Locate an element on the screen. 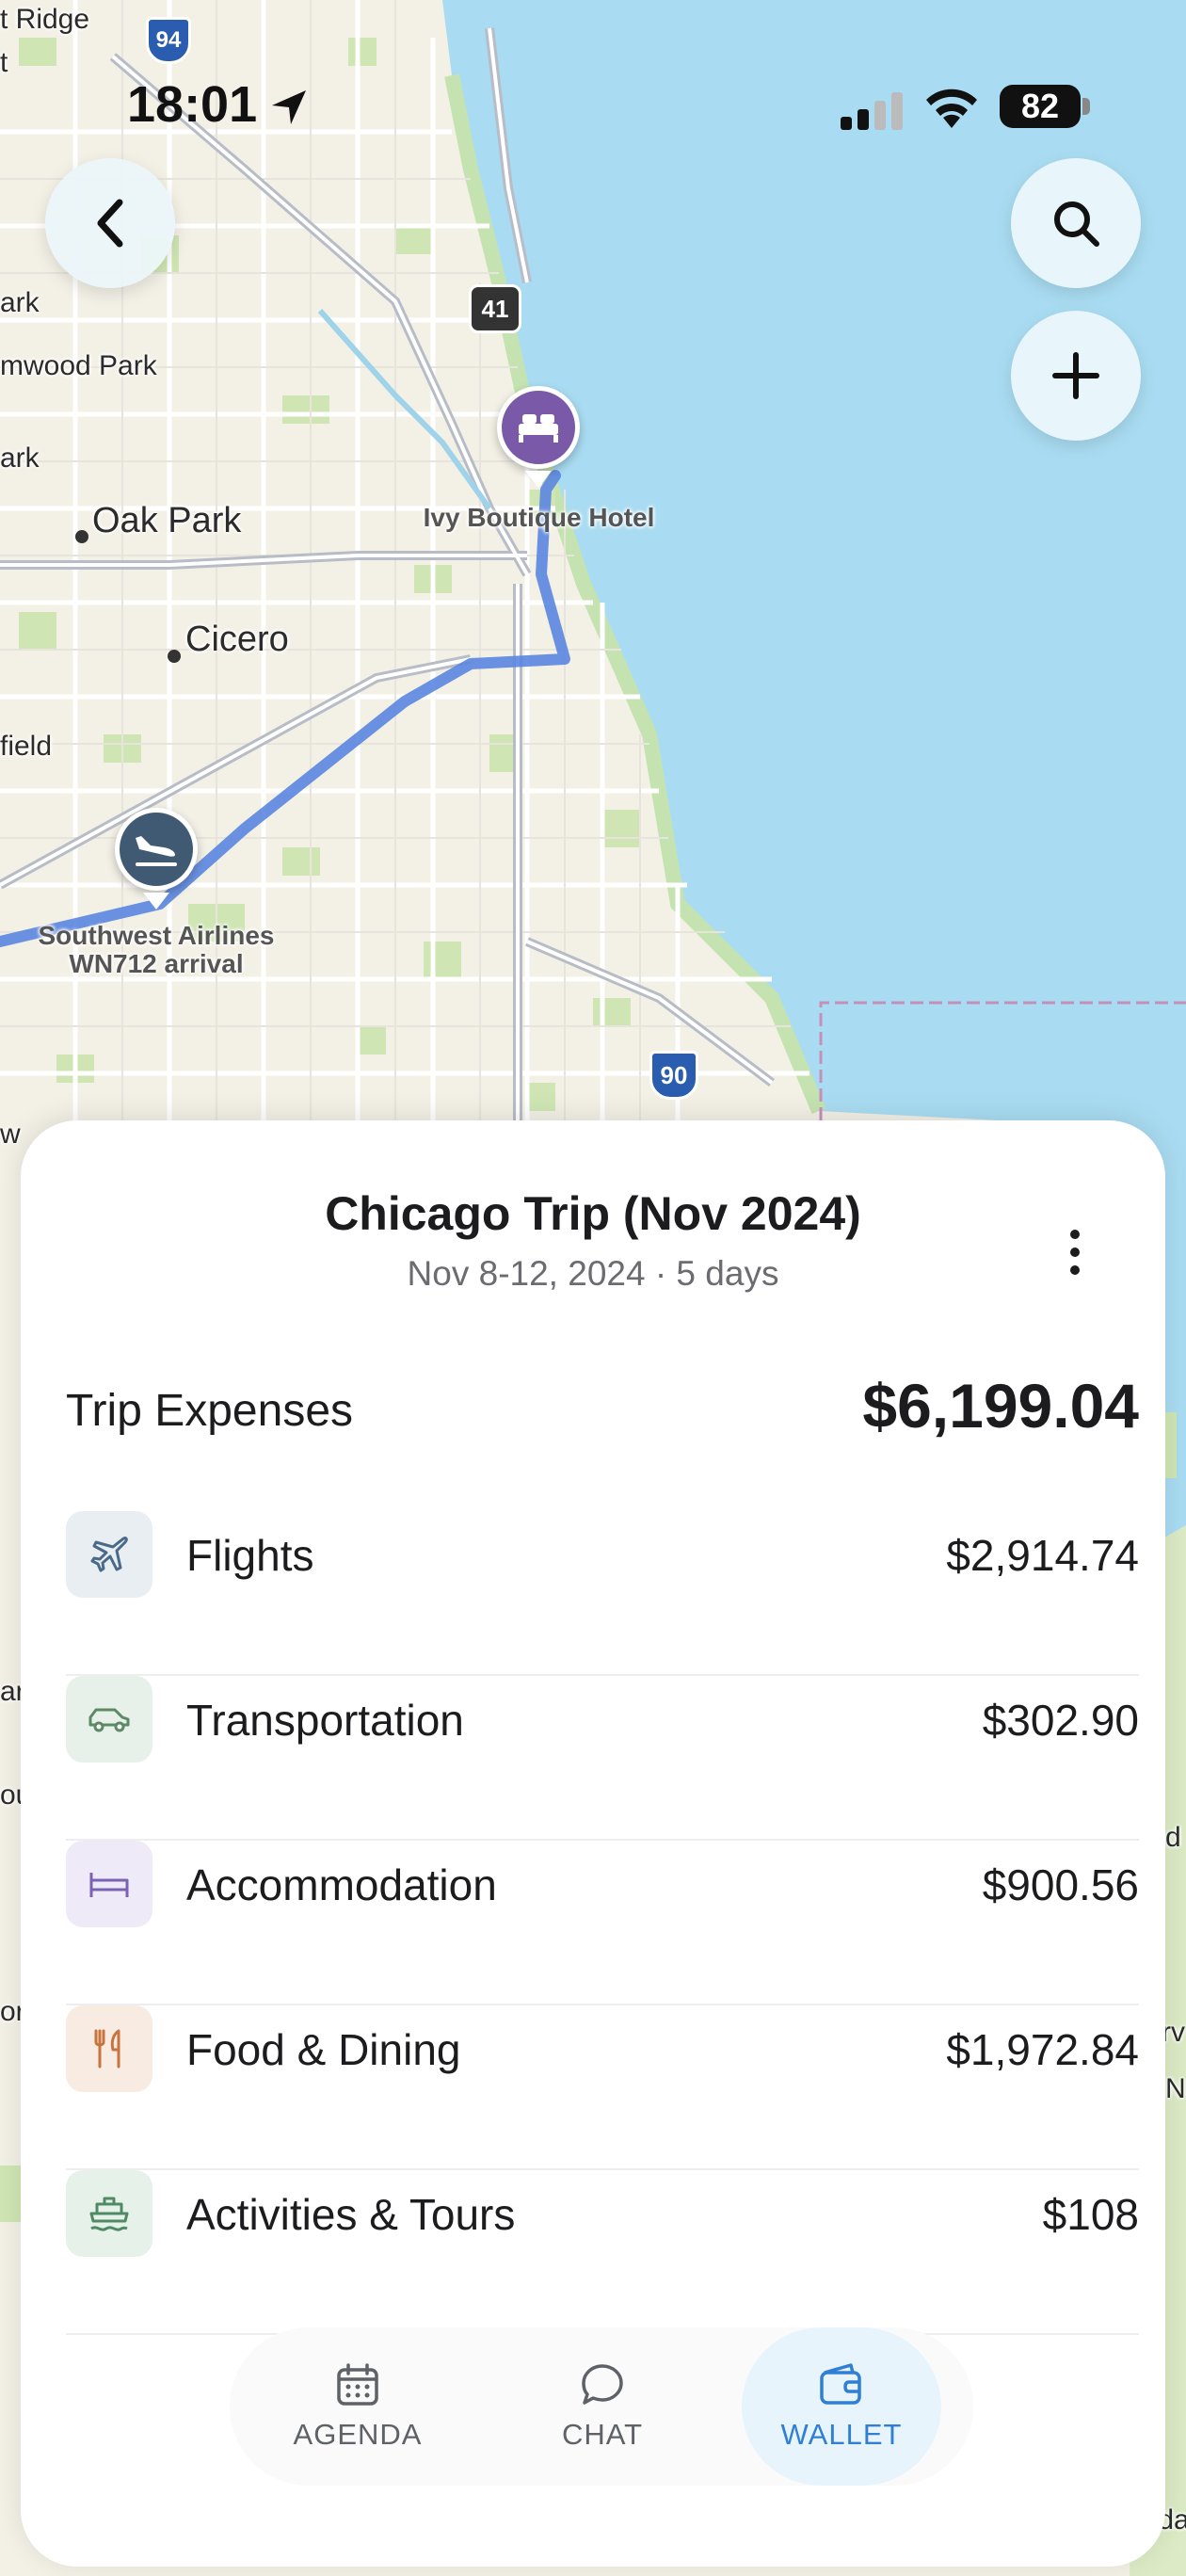 Image resolution: width=1186 pixels, height=2576 pixels. cellular-signal-icon is located at coordinates (872, 111).